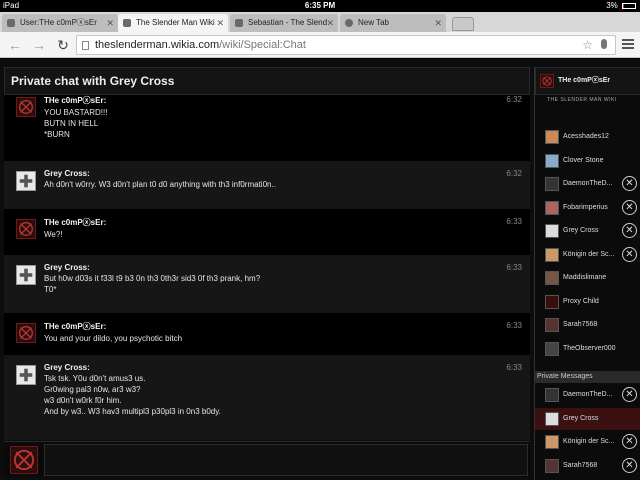  Describe the element at coordinates (580, 324) in the screenshot. I see `username: Sarah7568` at that location.